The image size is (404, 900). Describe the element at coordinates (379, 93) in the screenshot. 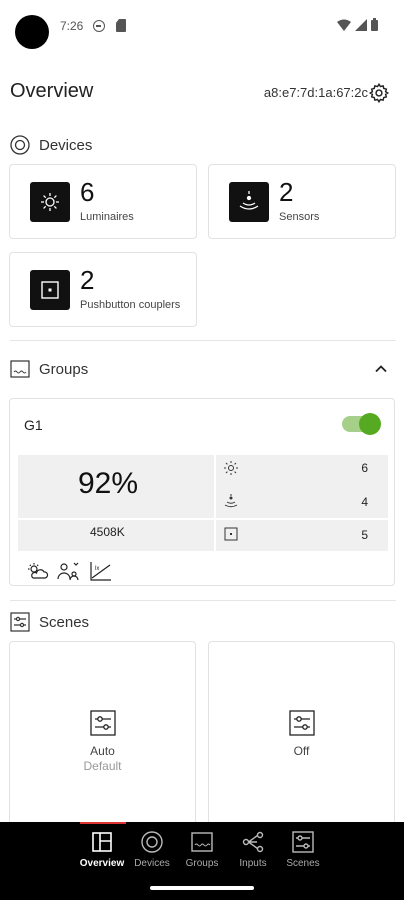

I see `gear-icon` at that location.